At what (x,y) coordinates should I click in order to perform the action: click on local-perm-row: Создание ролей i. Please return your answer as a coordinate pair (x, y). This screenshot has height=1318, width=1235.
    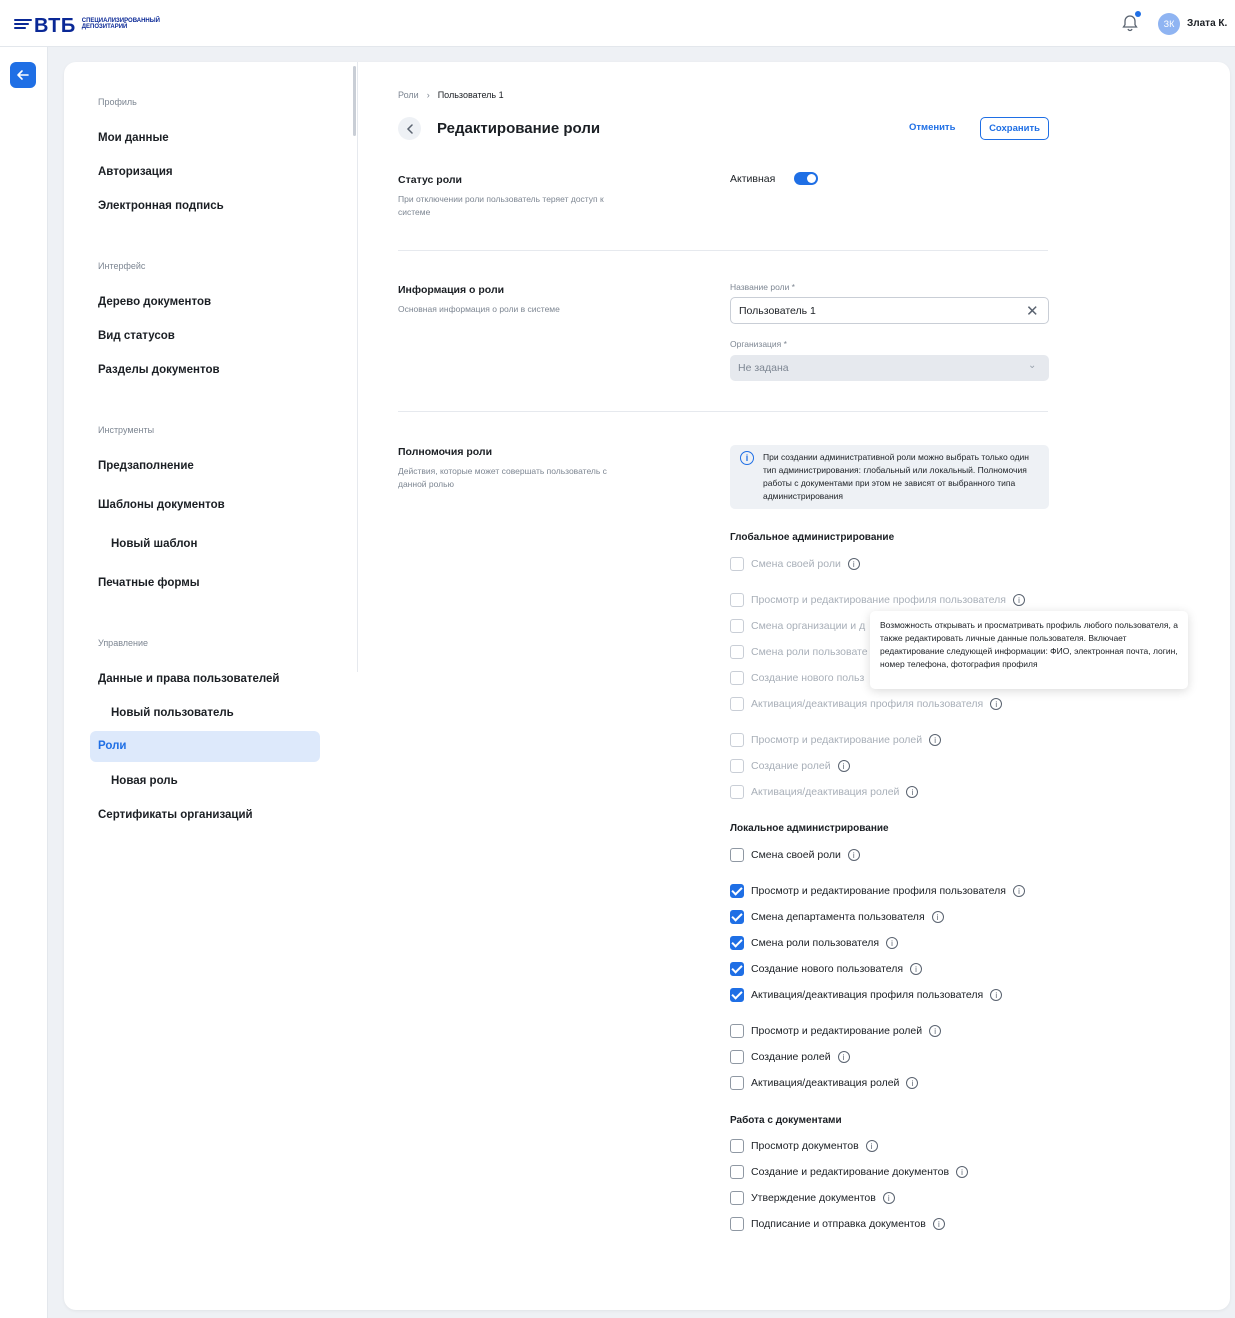
    Looking at the image, I should click on (790, 1057).